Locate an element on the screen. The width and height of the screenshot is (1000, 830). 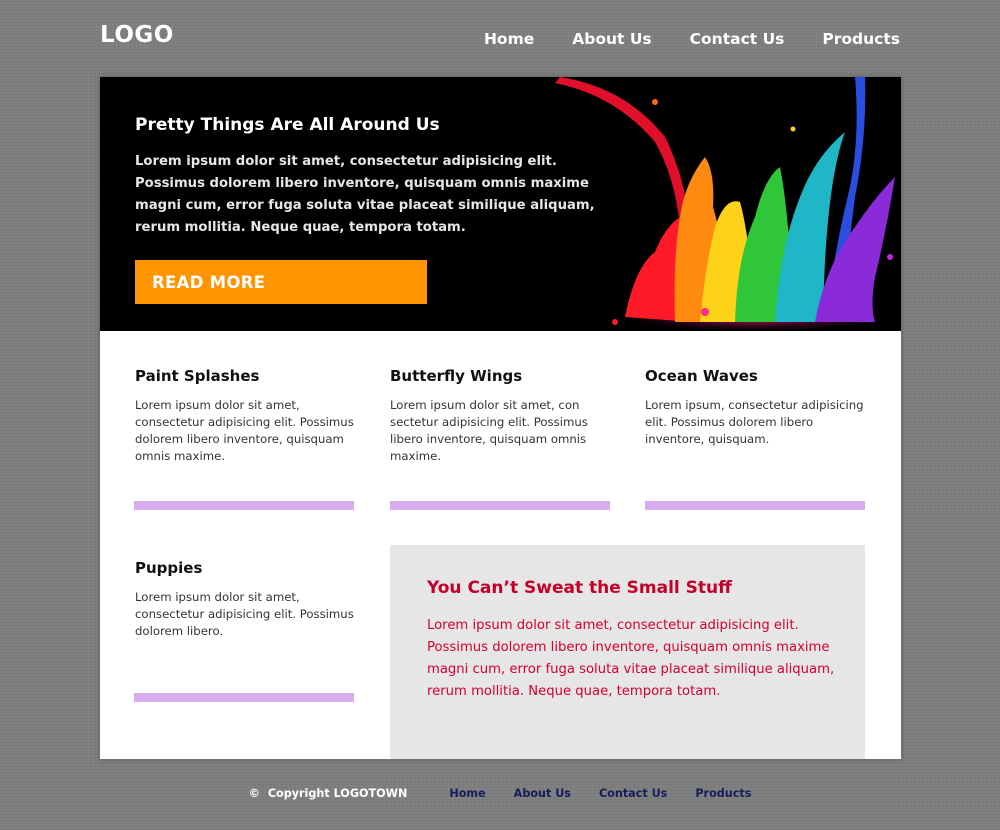
nav-products: Products is located at coordinates (861, 39).